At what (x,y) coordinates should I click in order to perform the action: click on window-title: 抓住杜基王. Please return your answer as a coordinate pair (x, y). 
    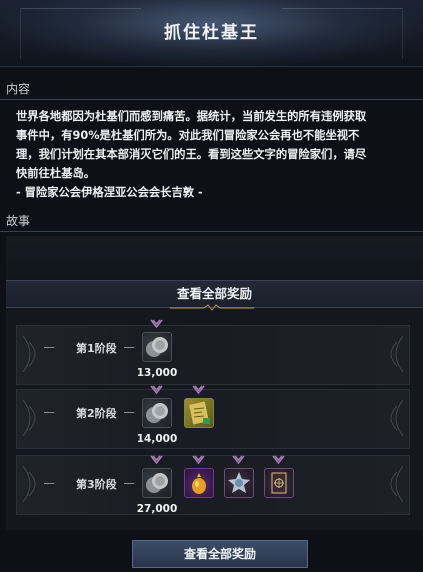
    Looking at the image, I should click on (211, 33).